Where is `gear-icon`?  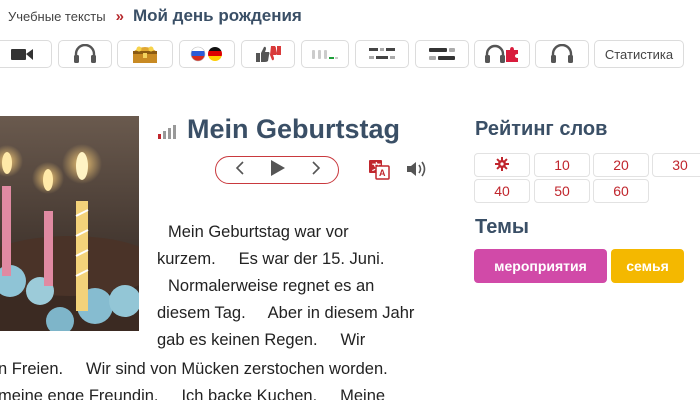 gear-icon is located at coordinates (502, 165).